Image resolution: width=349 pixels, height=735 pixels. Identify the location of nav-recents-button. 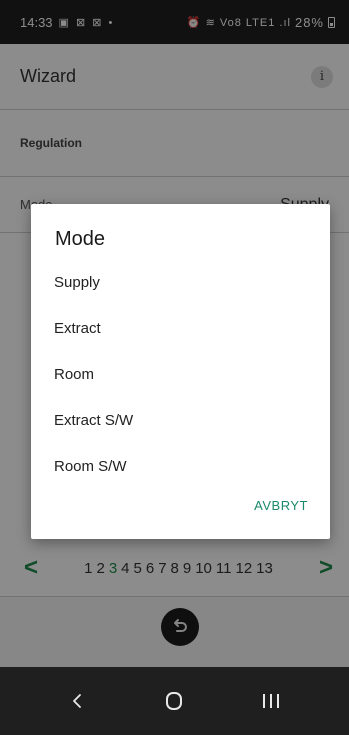
(271, 701).